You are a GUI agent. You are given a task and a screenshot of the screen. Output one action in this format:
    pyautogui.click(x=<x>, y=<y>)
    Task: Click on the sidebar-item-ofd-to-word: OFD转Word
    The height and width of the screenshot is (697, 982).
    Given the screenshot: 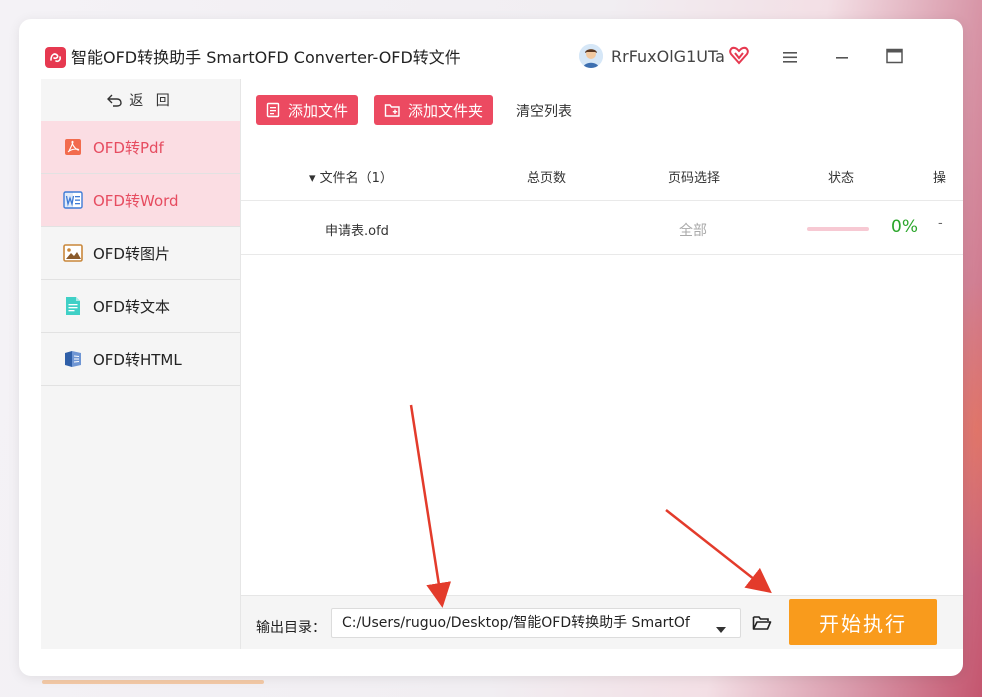 What is the action you would take?
    pyautogui.click(x=140, y=200)
    